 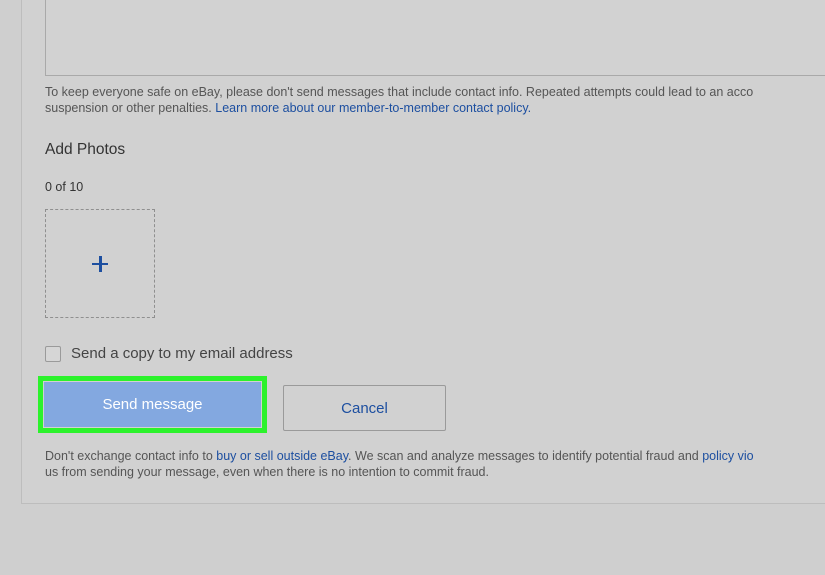 What do you see at coordinates (182, 353) in the screenshot?
I see `send-copy-label: Send a copy to my email address` at bounding box center [182, 353].